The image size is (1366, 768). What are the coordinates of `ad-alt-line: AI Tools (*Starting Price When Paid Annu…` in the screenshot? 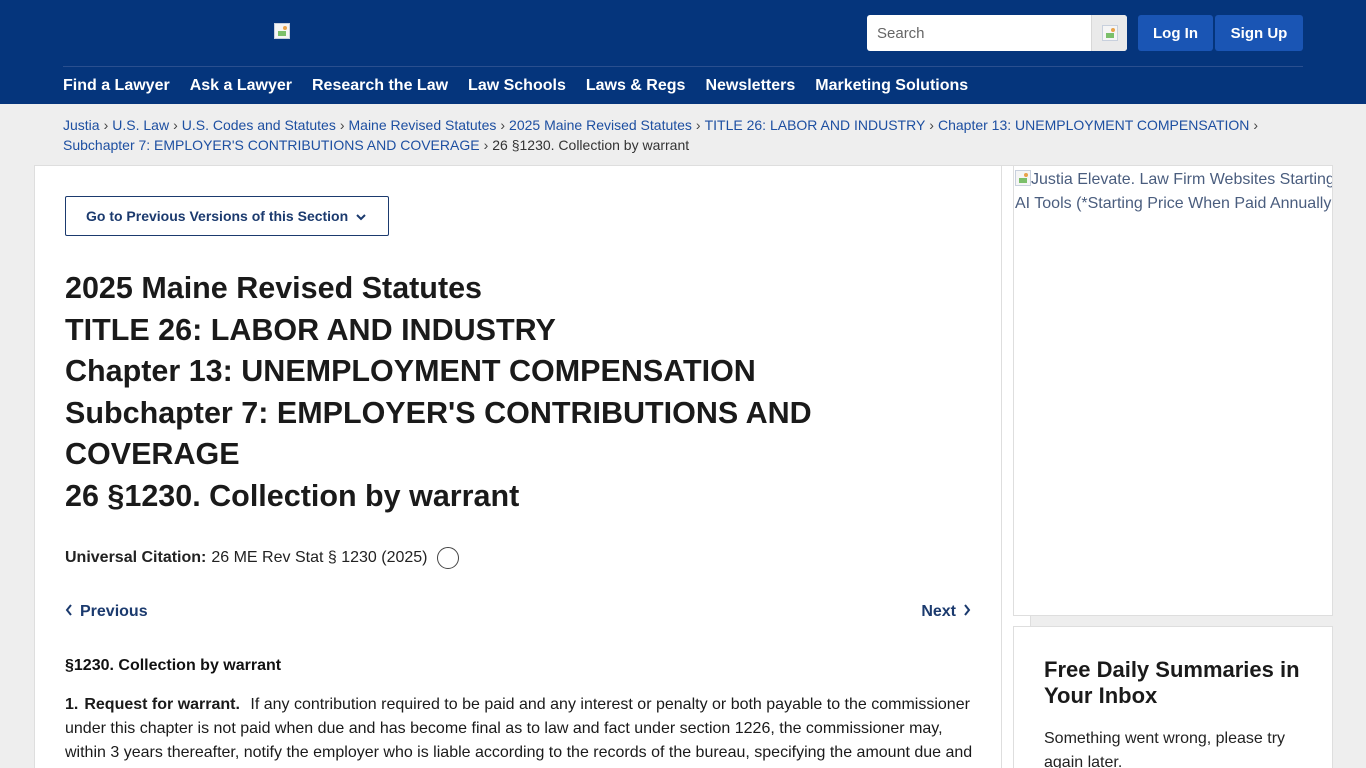 It's located at (1173, 203).